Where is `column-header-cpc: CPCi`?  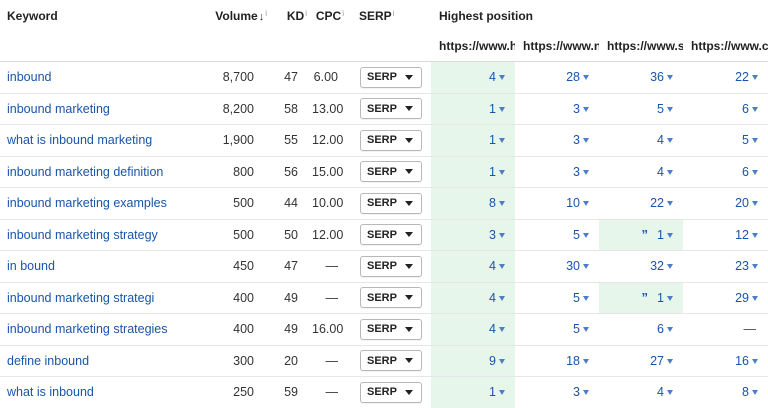
column-header-cpc: CPCi is located at coordinates (332, 15).